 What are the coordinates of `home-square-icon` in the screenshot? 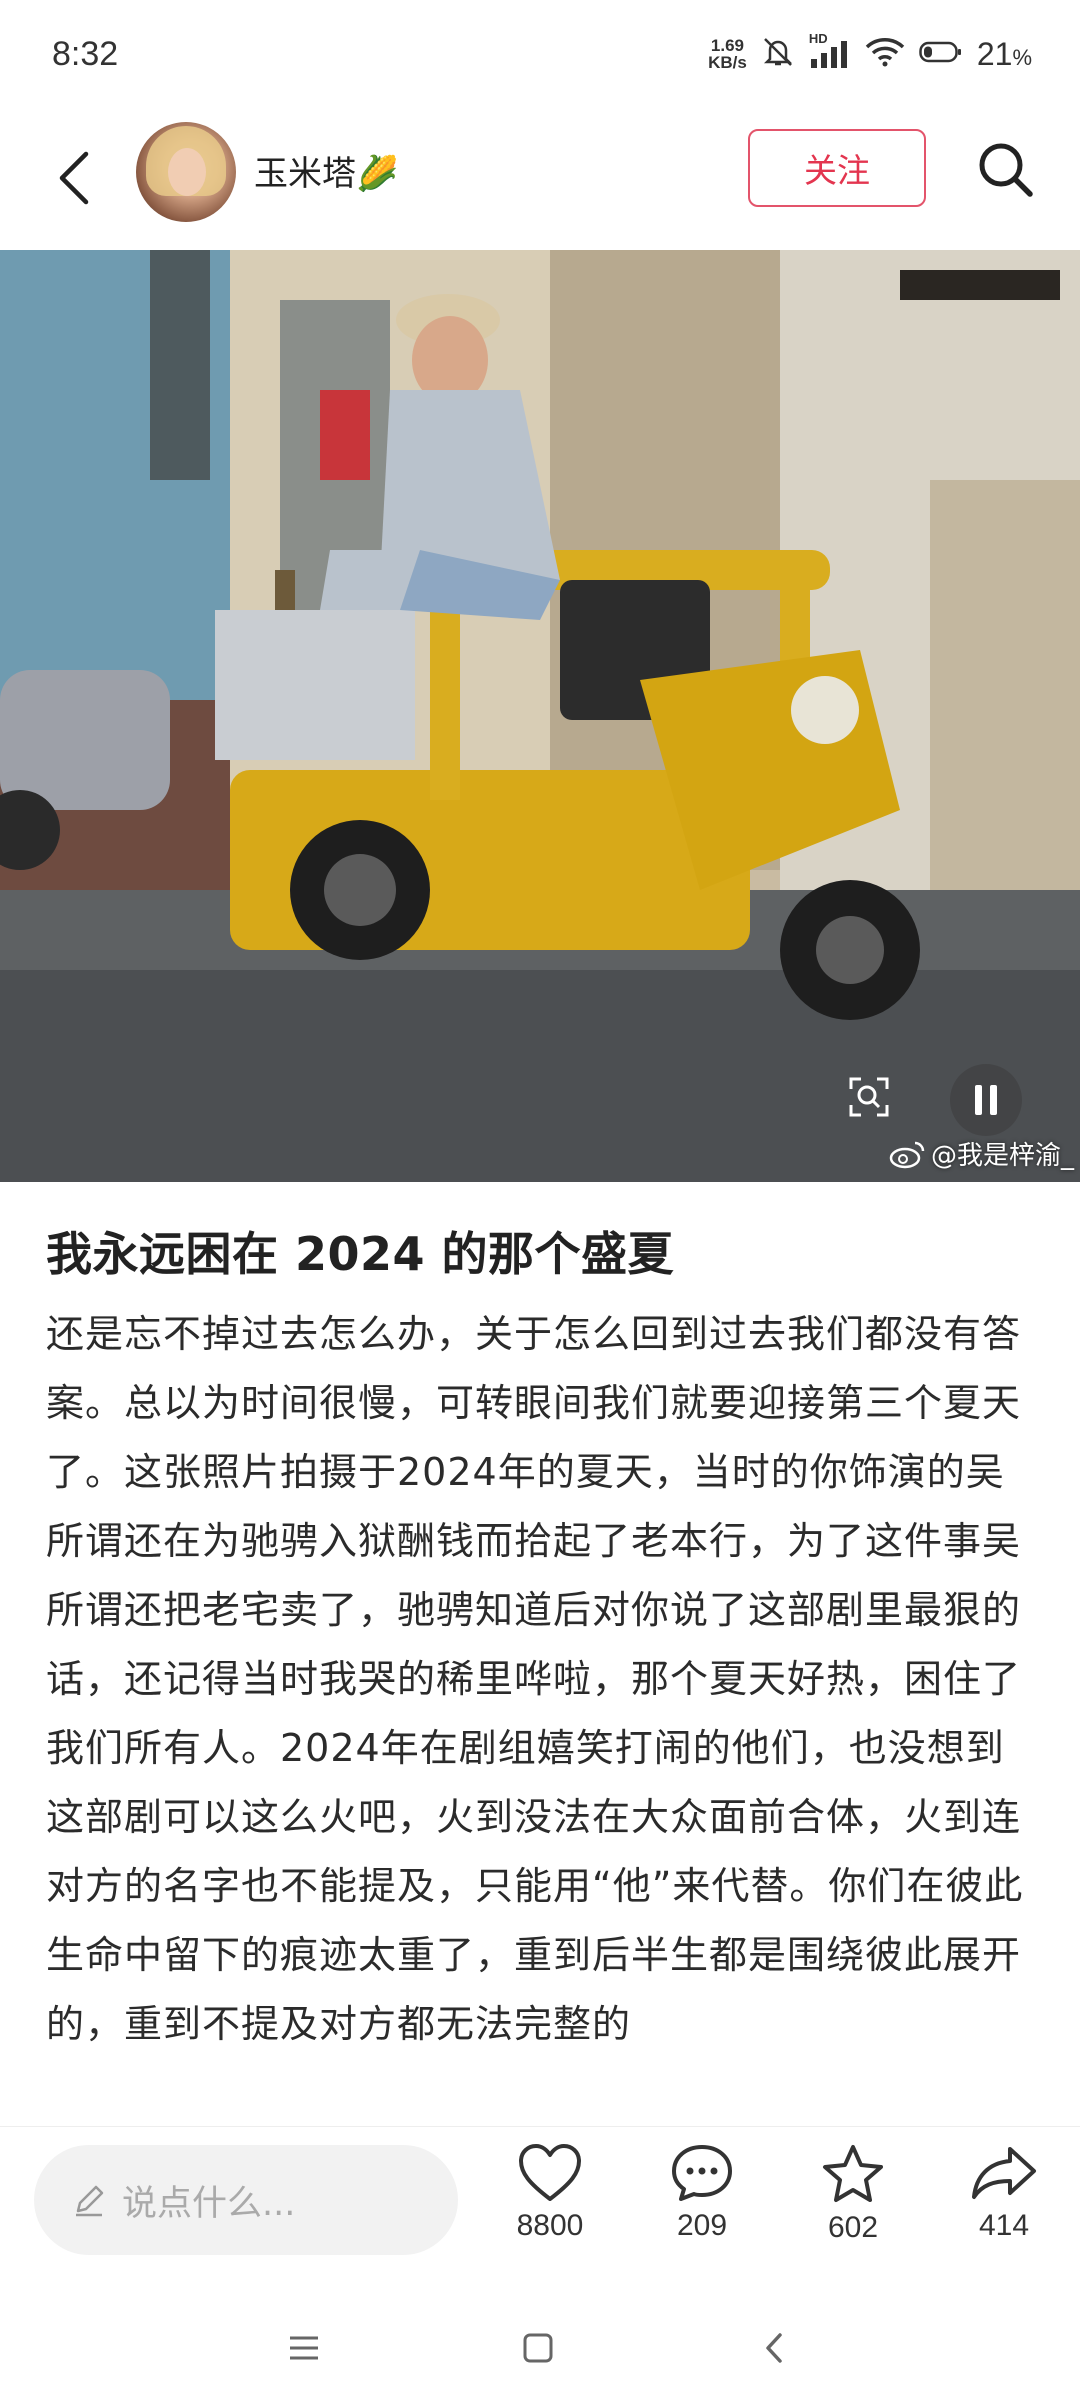 It's located at (538, 2348).